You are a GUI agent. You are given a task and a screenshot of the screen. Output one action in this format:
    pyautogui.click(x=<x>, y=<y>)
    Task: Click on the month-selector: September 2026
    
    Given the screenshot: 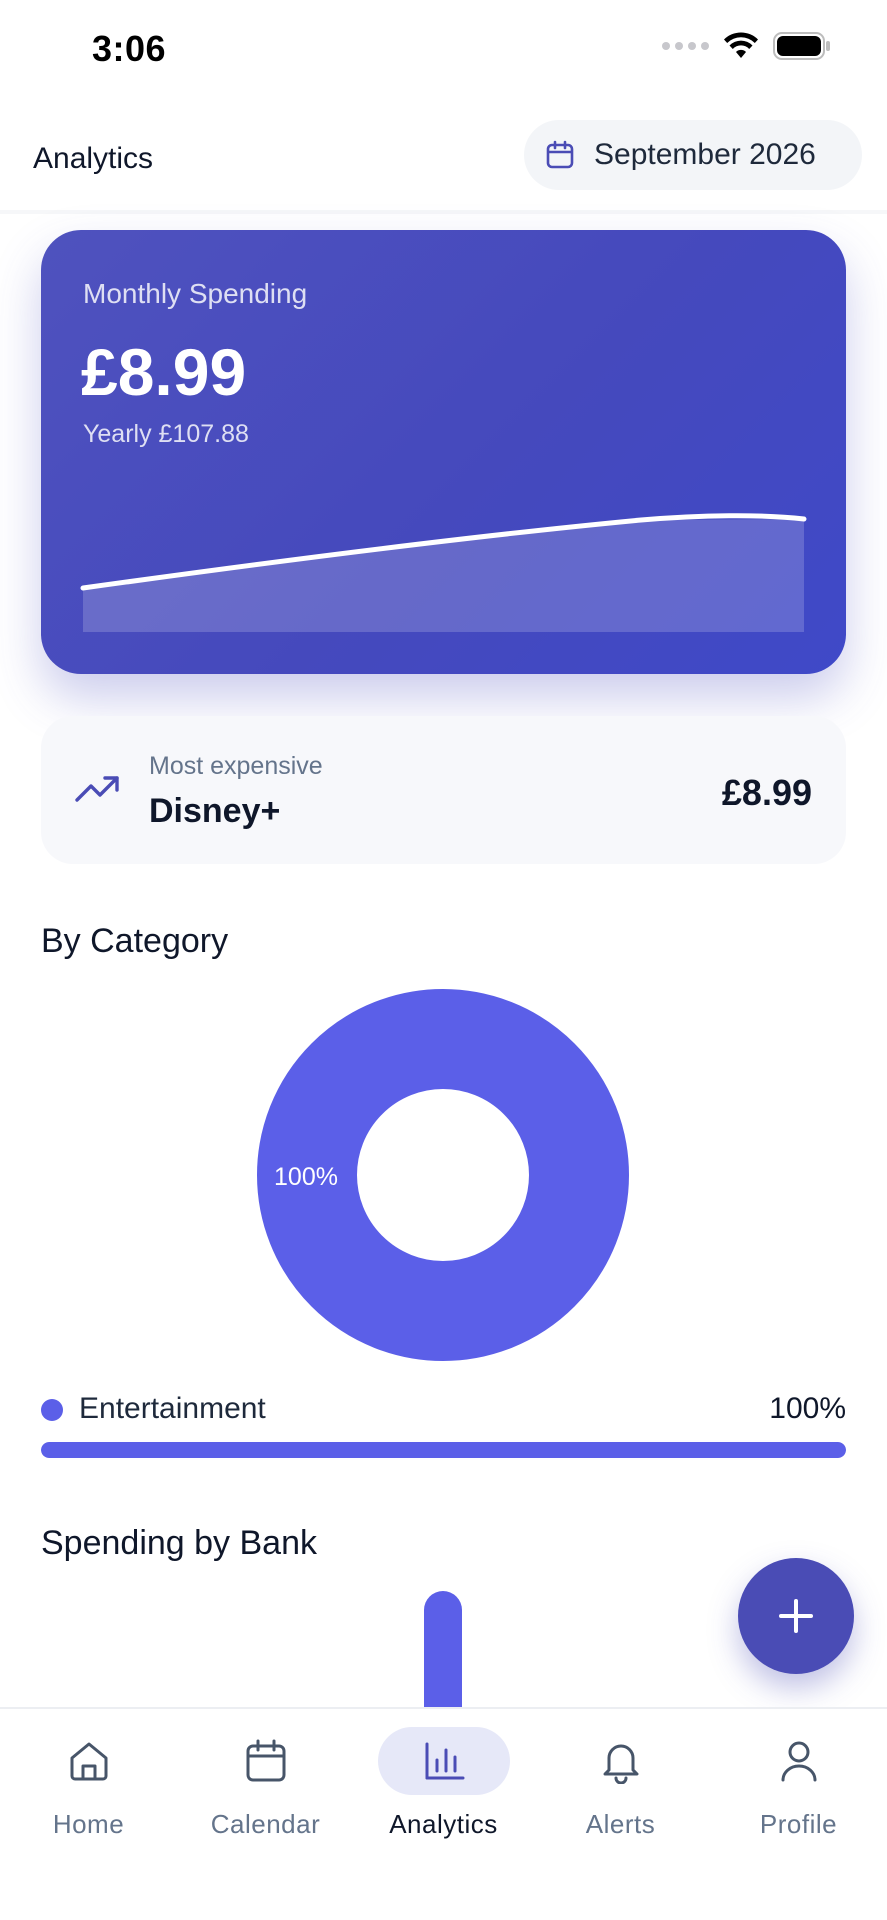 What is the action you would take?
    pyautogui.click(x=693, y=155)
    